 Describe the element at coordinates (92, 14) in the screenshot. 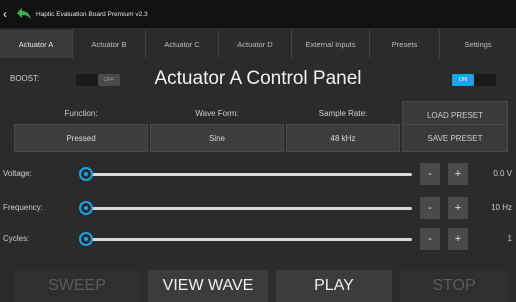

I see `app-title: Haptic Evaluation Board Premium v2.3` at that location.